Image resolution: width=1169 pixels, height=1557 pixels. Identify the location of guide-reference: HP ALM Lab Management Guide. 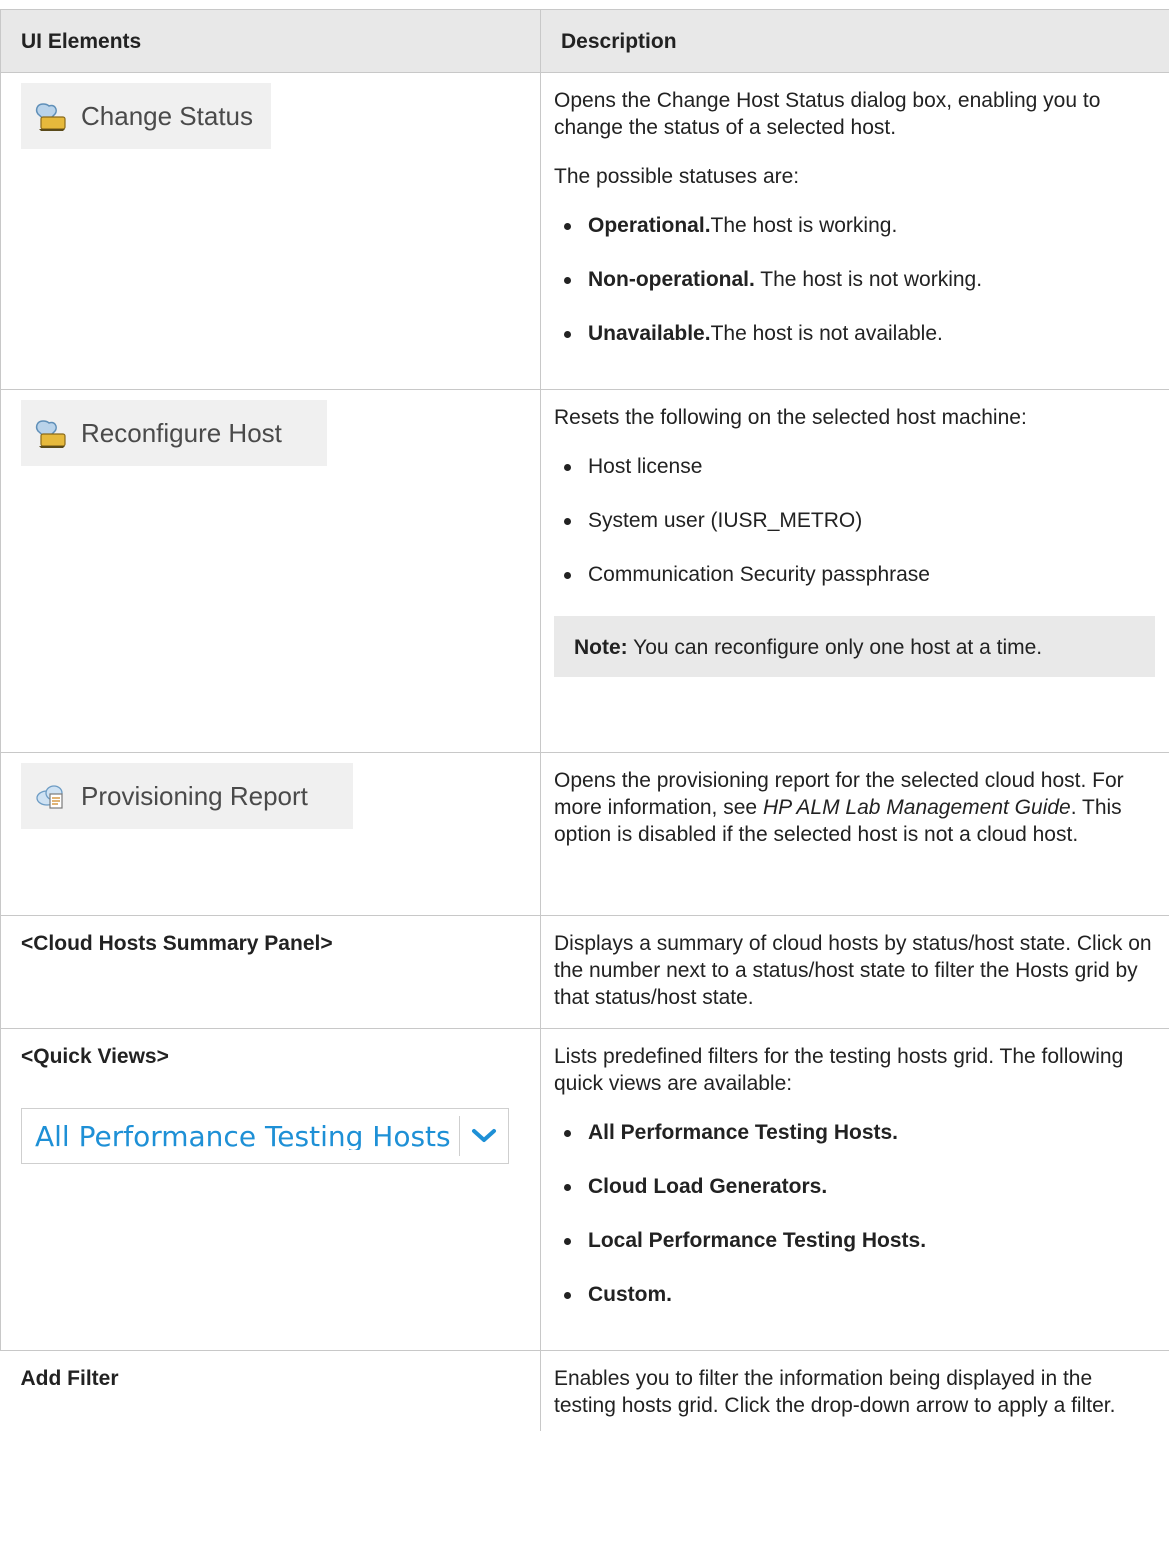
(916, 807).